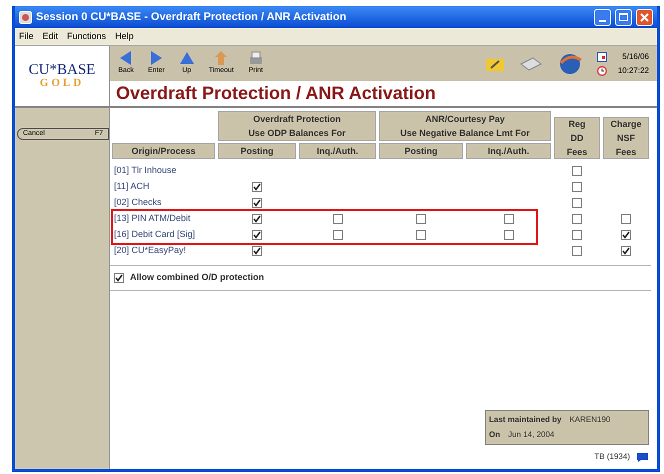 The image size is (664, 474). Describe the element at coordinates (152, 219) in the screenshot. I see `row-label: [13] PIN ATM/Debit` at that location.